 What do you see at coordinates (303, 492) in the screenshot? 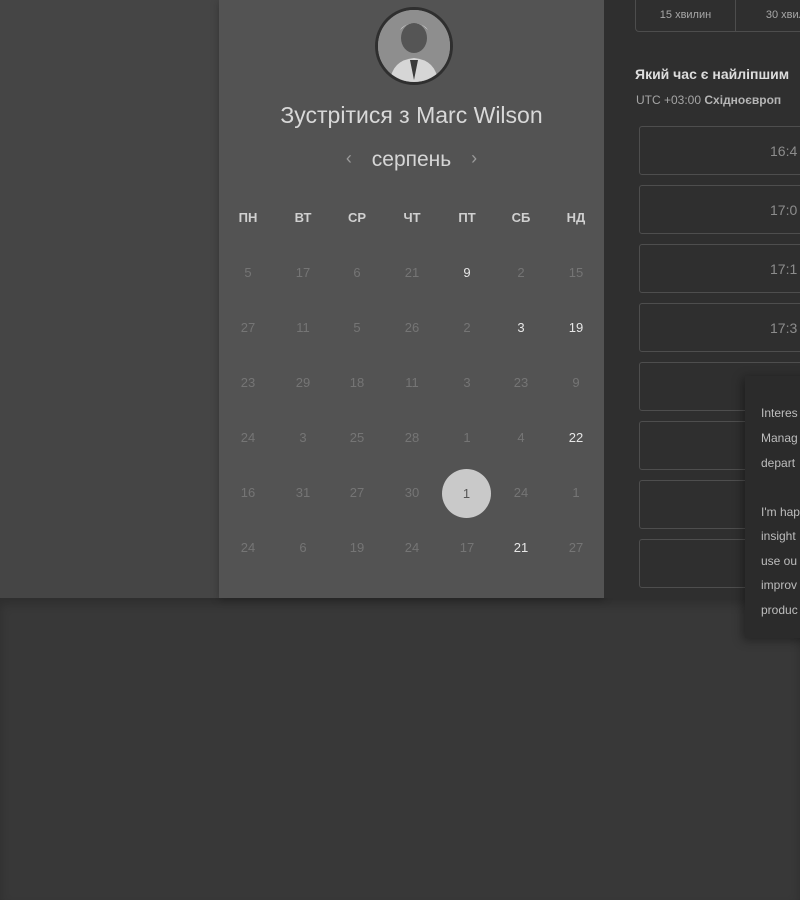
I see `calendar-day: 31` at bounding box center [303, 492].